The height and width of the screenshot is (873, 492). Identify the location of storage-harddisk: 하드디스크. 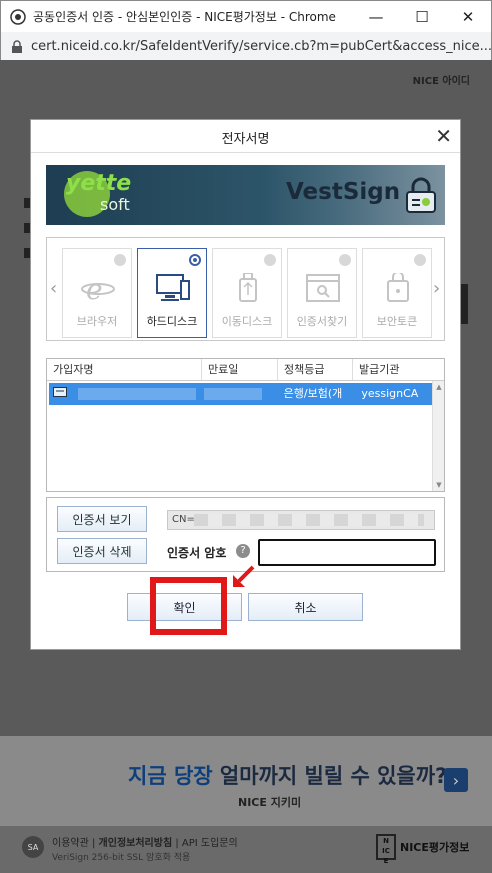
(172, 293).